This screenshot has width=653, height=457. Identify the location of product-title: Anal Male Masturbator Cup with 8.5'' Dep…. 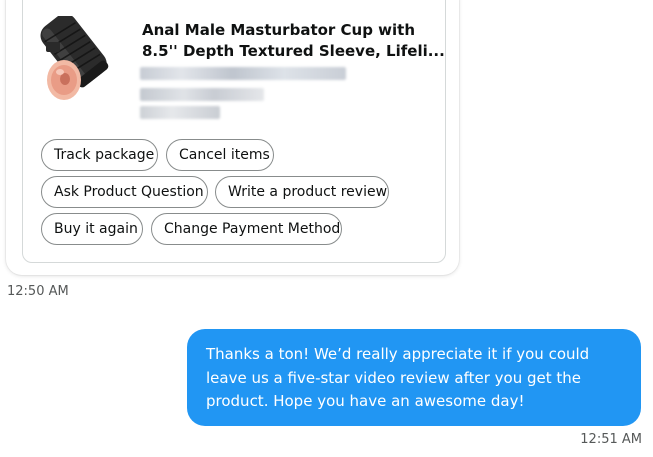
(293, 41).